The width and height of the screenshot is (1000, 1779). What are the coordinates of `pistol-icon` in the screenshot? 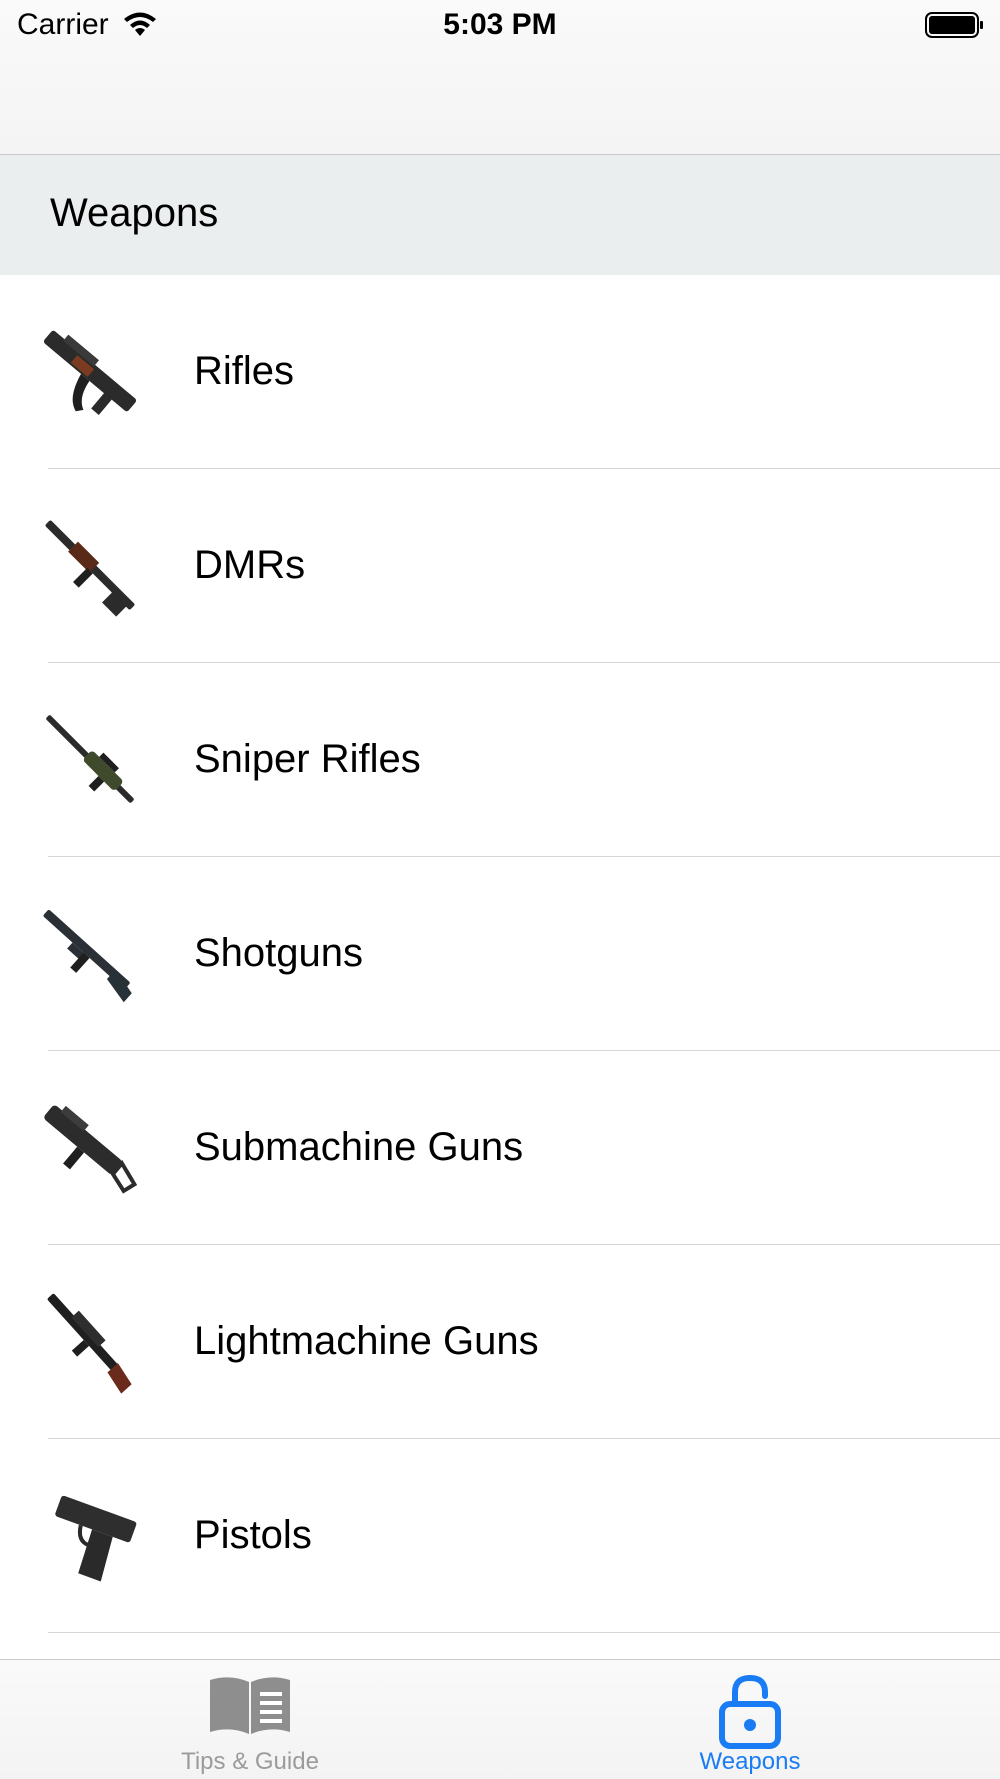 It's located at (96, 1538).